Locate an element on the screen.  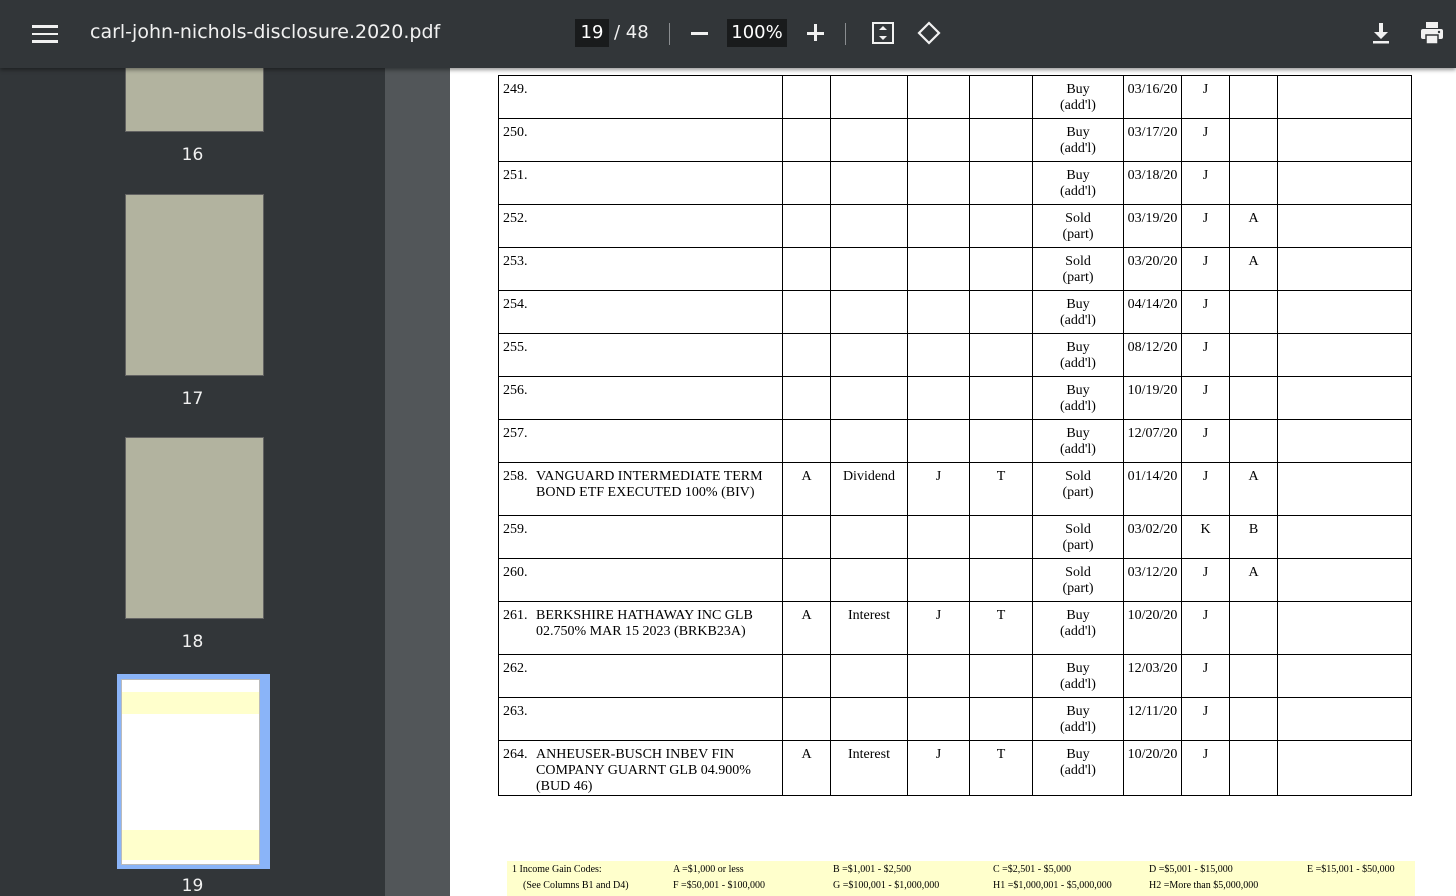
code-h2: H2 =More than $5,000,000 is located at coordinates (1204, 885).